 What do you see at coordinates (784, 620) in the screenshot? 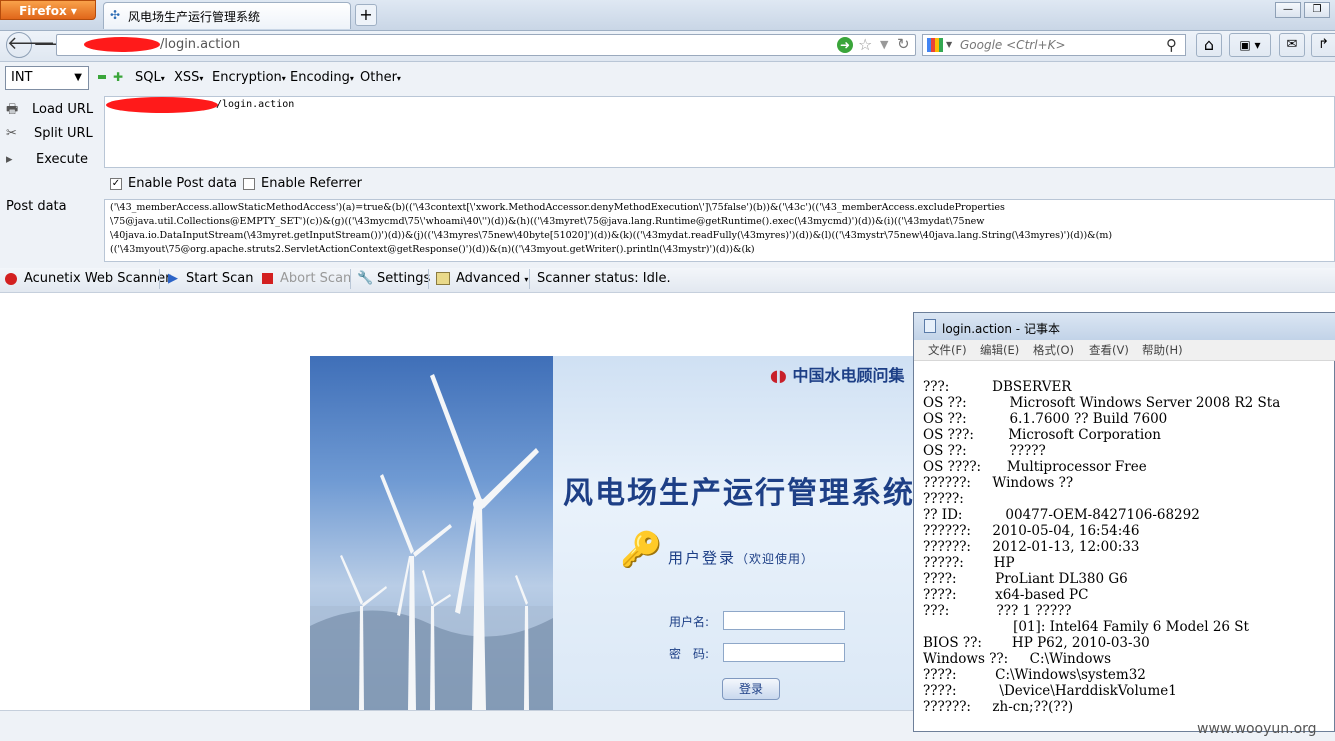
I see `username-input` at bounding box center [784, 620].